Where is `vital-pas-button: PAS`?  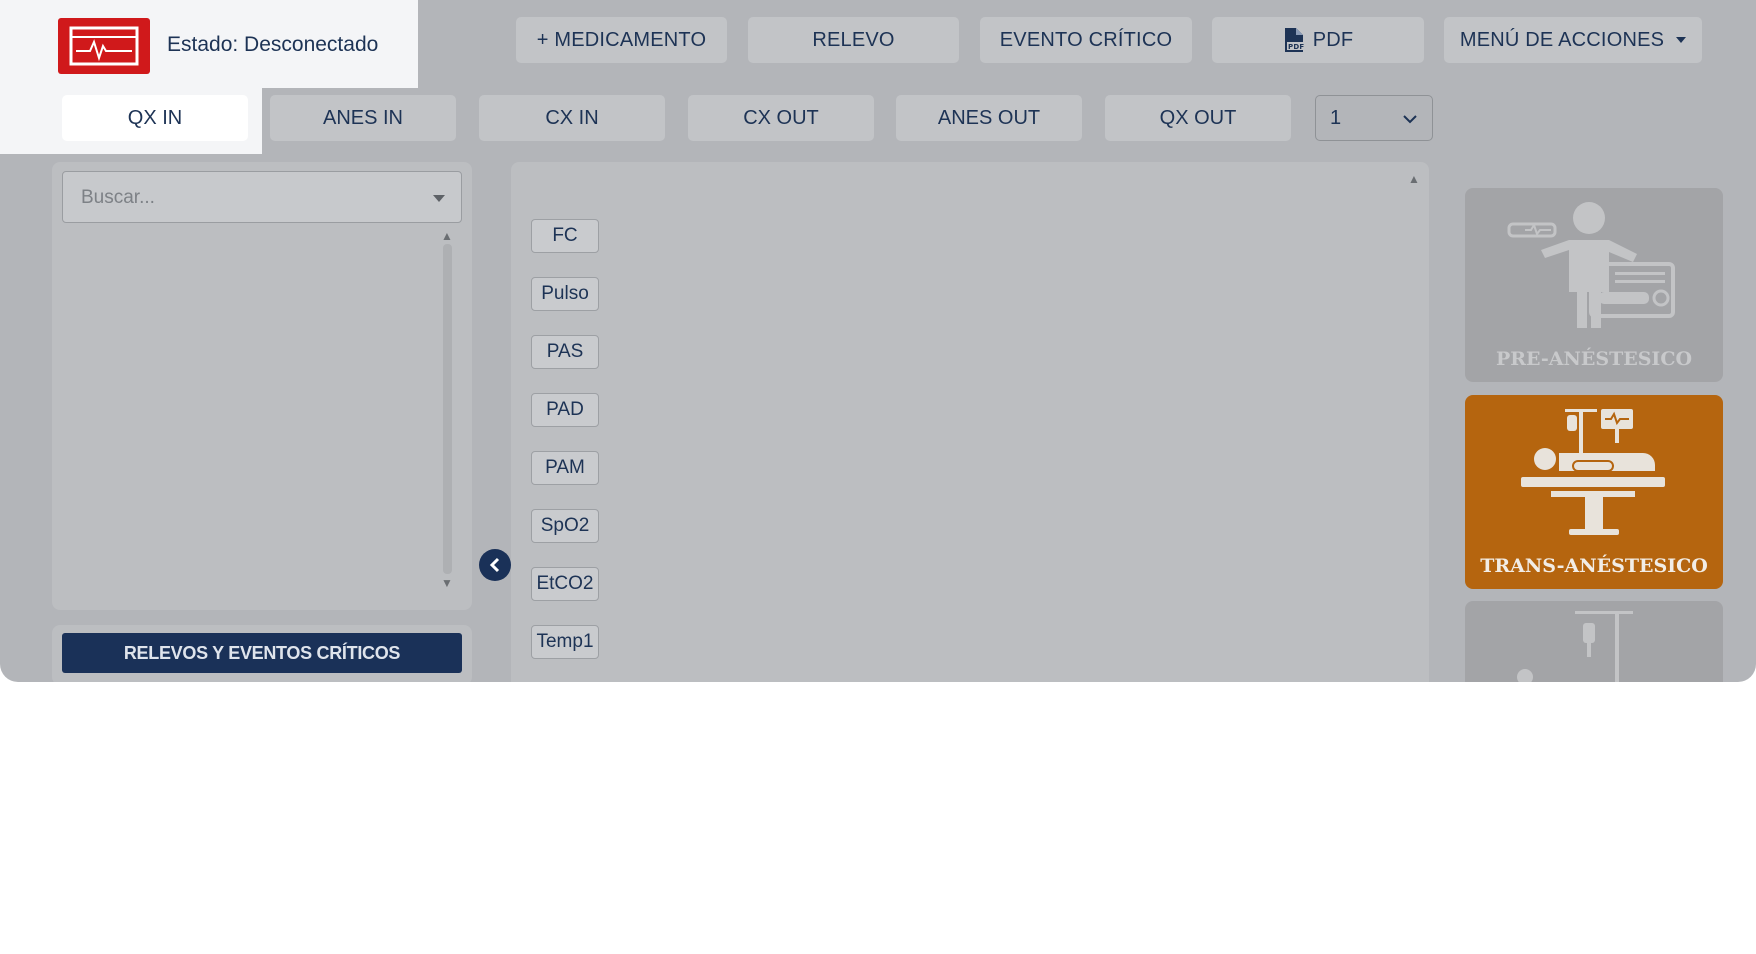 vital-pas-button: PAS is located at coordinates (565, 352).